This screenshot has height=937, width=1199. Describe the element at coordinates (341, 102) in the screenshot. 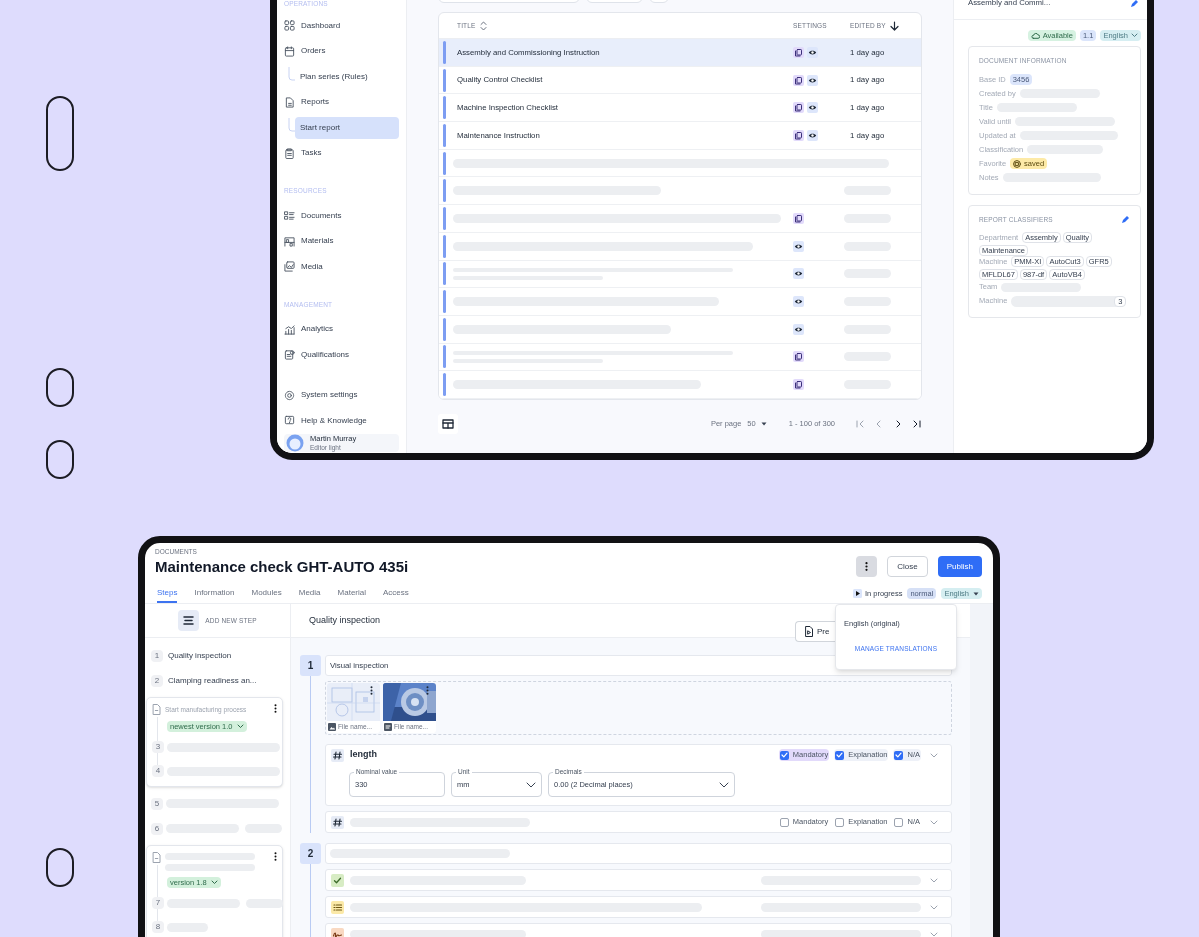

I see `nav-item: Reports` at that location.